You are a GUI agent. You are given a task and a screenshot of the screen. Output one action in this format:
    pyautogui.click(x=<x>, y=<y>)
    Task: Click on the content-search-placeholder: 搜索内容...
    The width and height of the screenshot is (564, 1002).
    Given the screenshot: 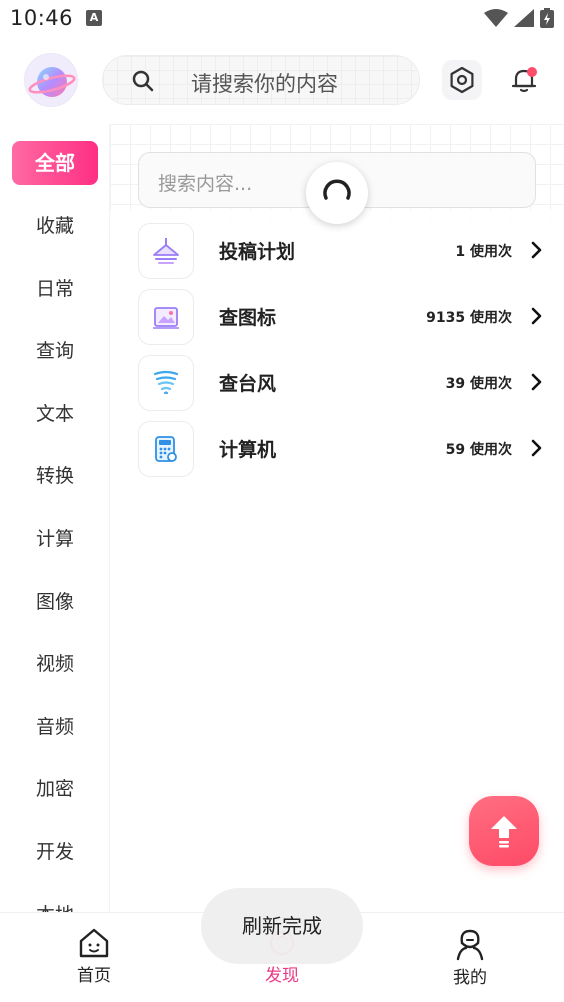 What is the action you would take?
    pyautogui.click(x=205, y=184)
    